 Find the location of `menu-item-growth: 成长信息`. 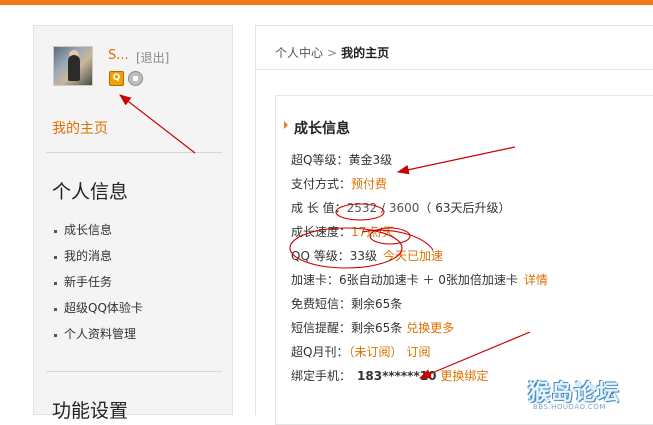

menu-item-growth: 成长信息 is located at coordinates (97, 235).